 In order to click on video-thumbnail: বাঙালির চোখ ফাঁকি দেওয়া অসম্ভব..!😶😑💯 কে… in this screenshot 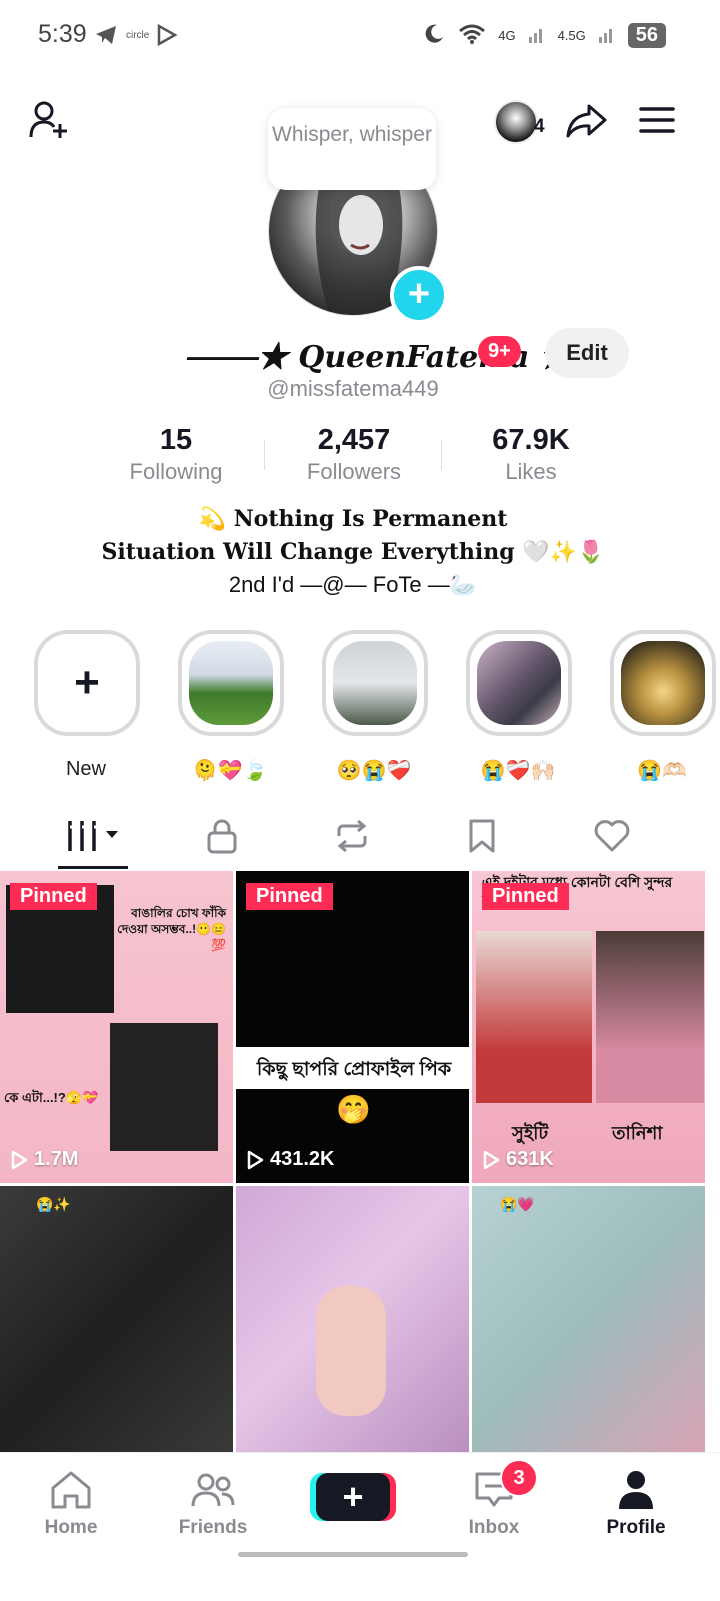, I will do `click(116, 1027)`.